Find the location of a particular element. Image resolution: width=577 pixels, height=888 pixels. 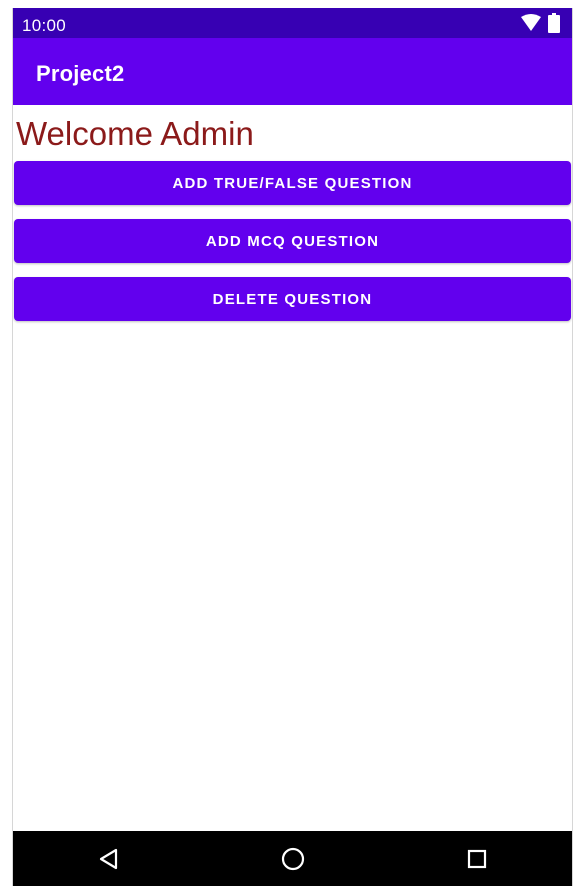

status-icons is located at coordinates (540, 25).